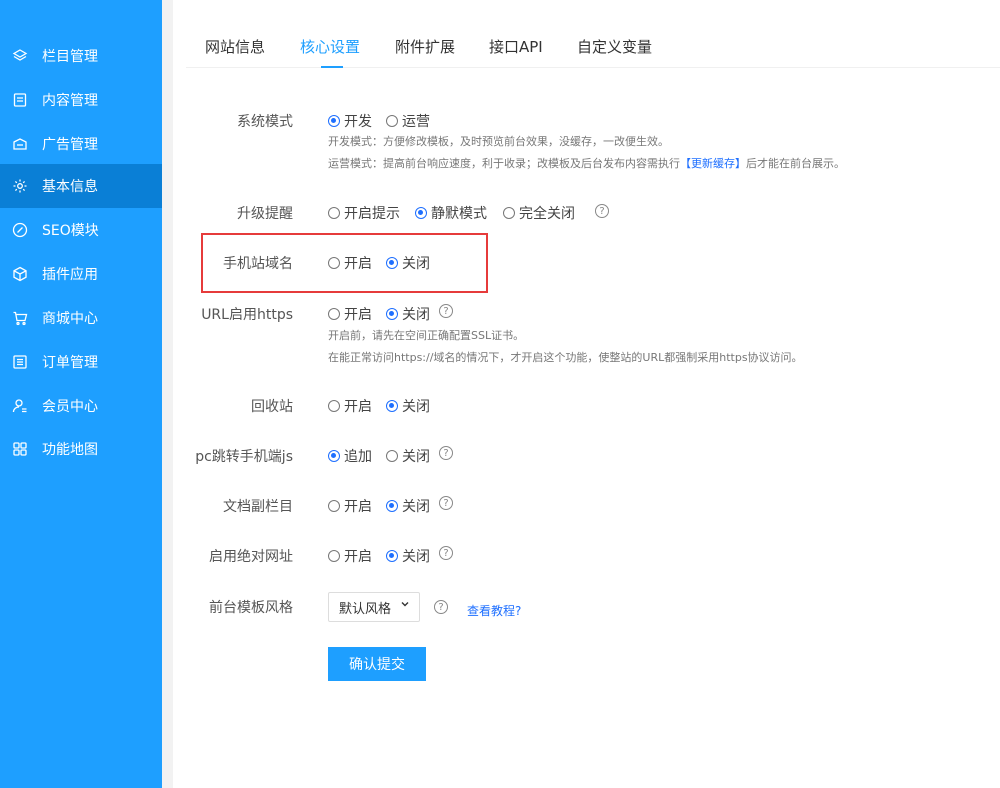 Image resolution: width=1000 pixels, height=788 pixels. I want to click on chevron-down-icon, so click(405, 605).